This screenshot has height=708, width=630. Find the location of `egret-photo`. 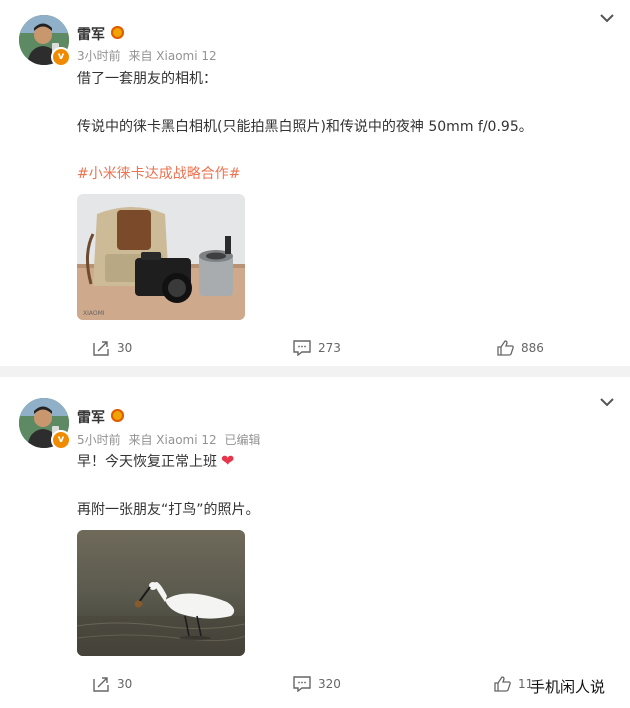

egret-photo is located at coordinates (161, 593).